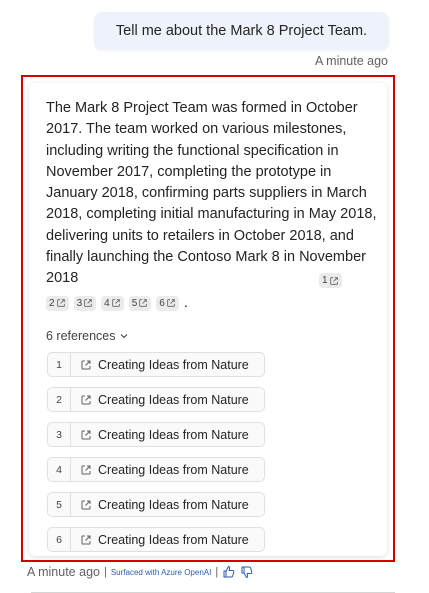 The image size is (429, 593). I want to click on citation-1: 1, so click(330, 280).